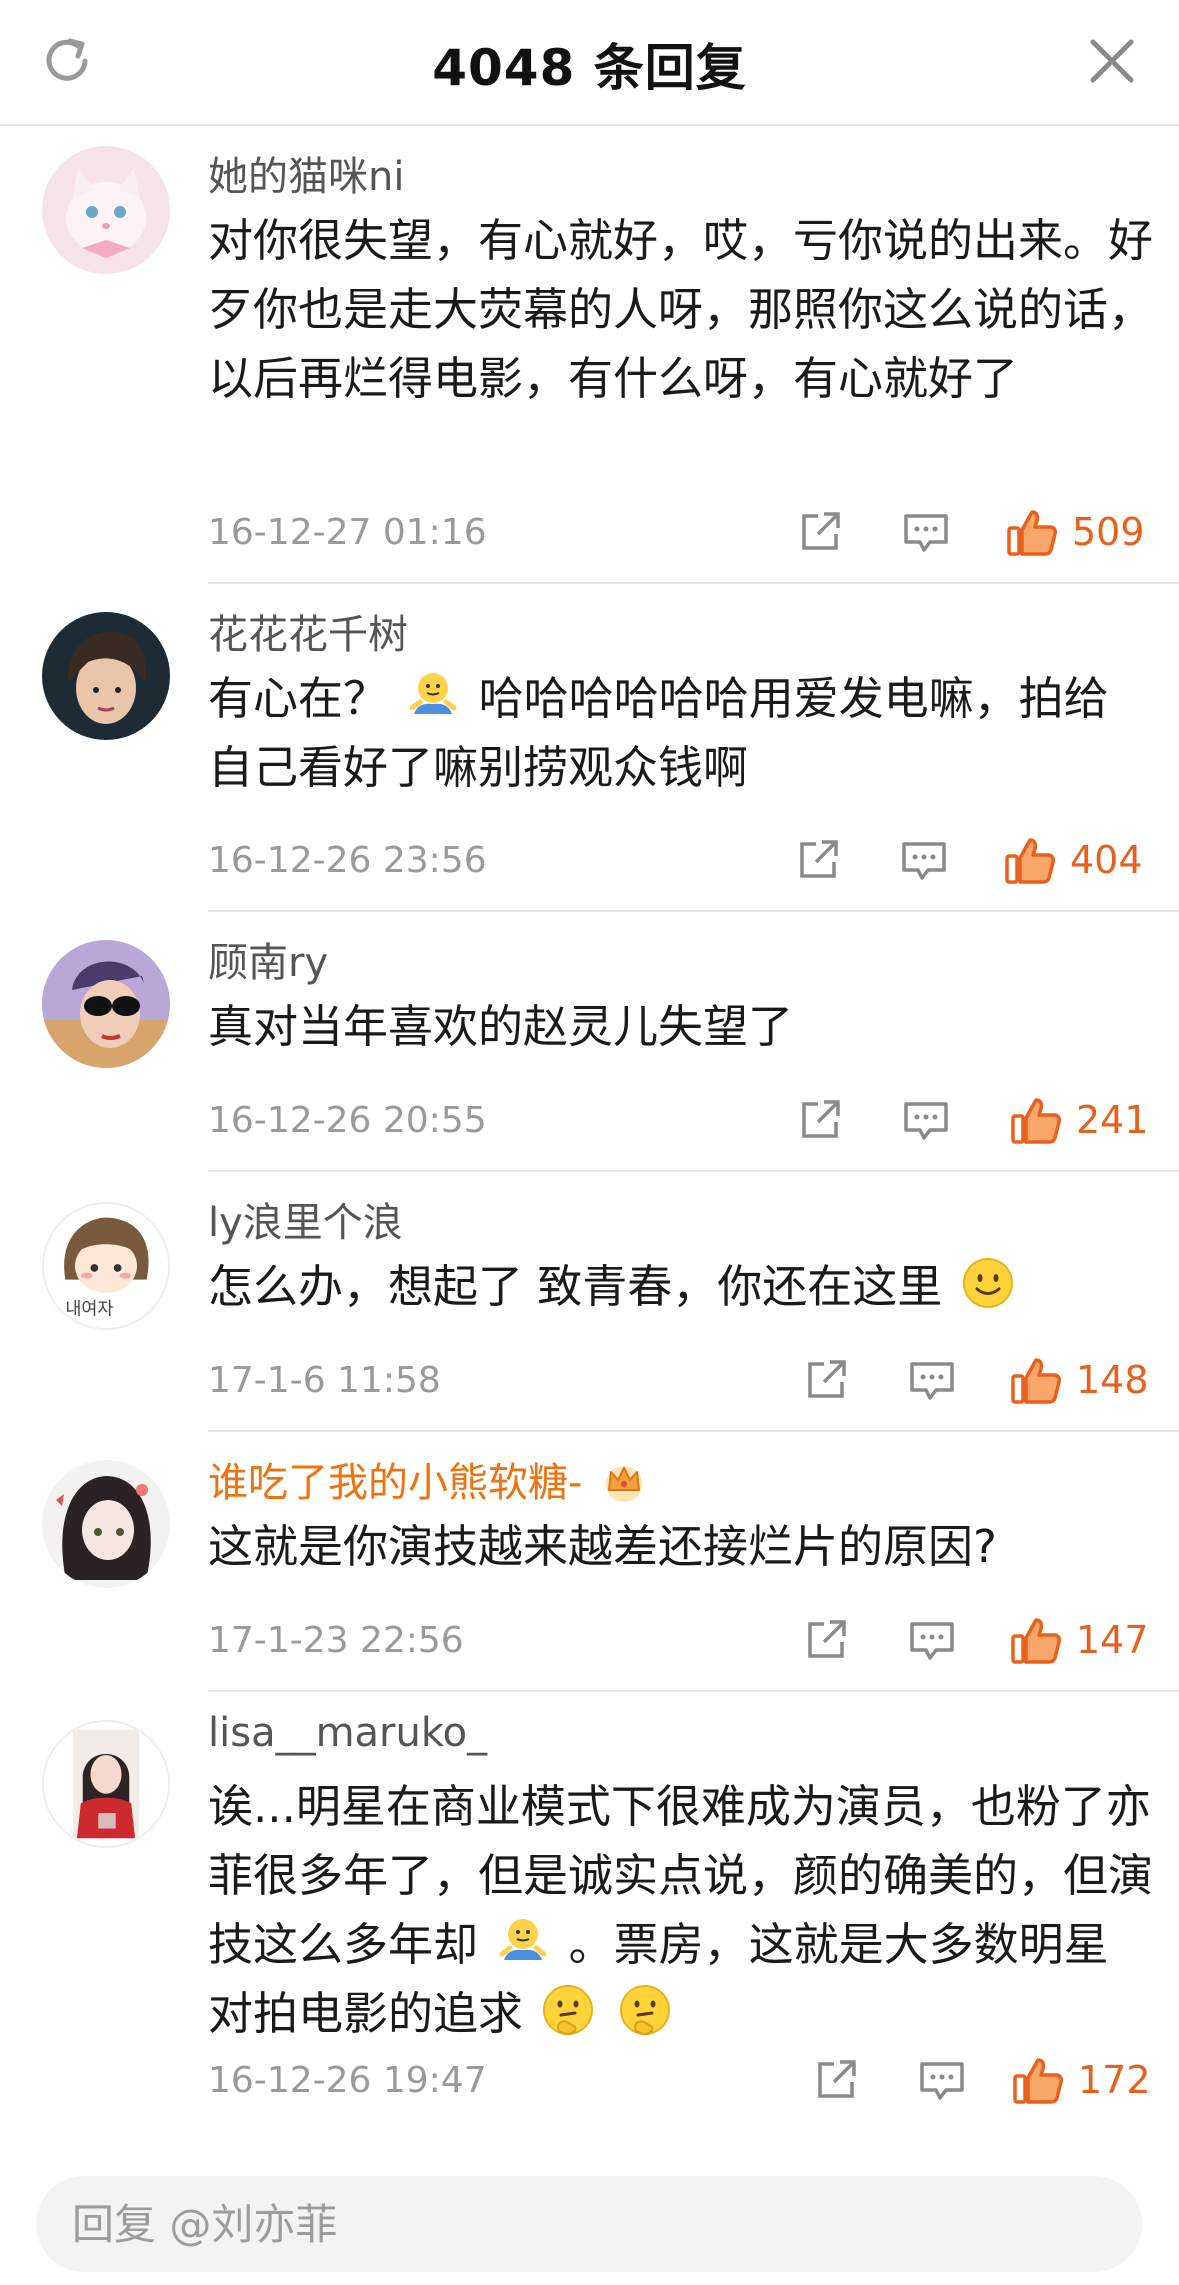 The width and height of the screenshot is (1179, 2285). I want to click on like-count: 241, so click(1112, 1120).